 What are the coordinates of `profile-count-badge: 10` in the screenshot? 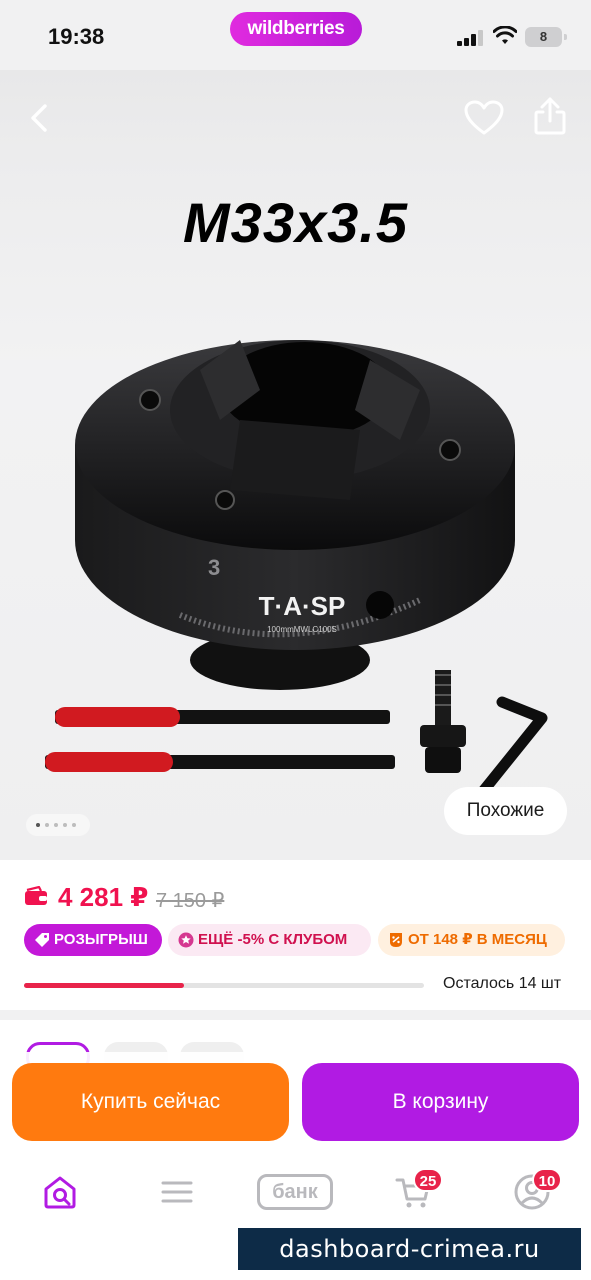 It's located at (547, 1180).